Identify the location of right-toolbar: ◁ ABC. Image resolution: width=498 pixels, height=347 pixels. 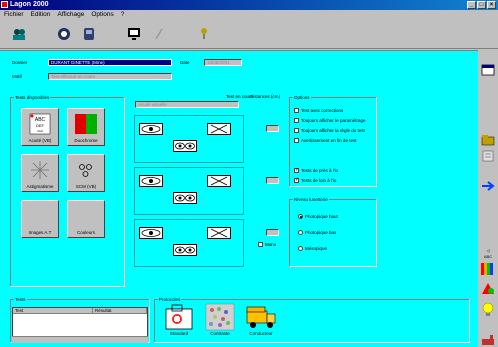
(488, 198).